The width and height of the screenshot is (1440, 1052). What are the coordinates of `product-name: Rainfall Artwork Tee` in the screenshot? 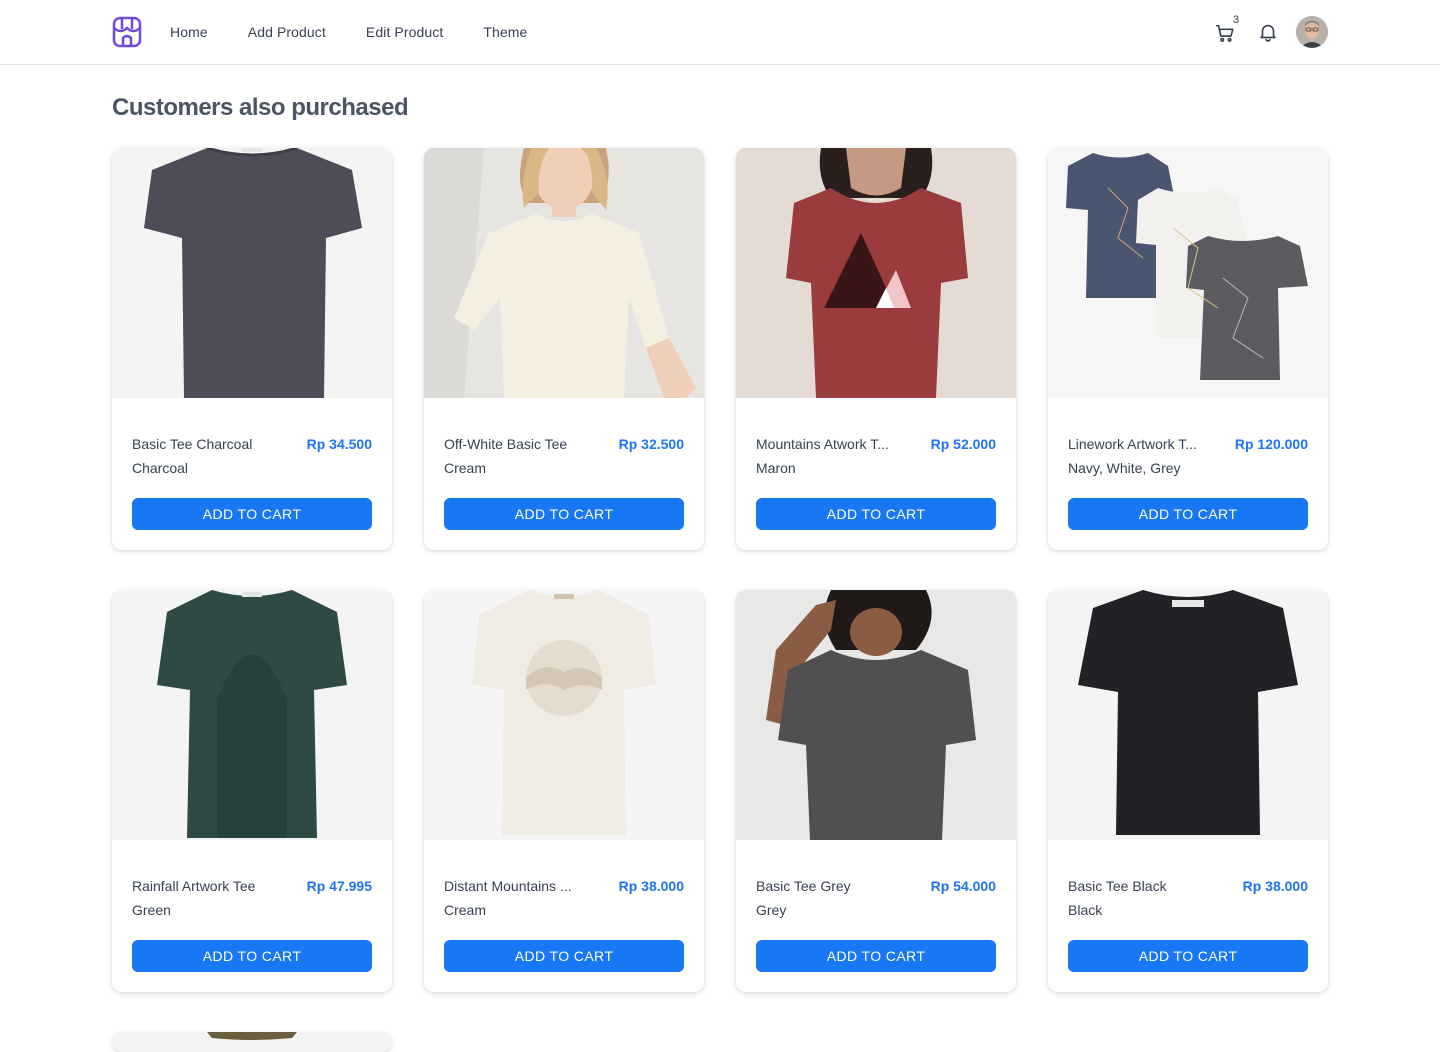 It's located at (194, 886).